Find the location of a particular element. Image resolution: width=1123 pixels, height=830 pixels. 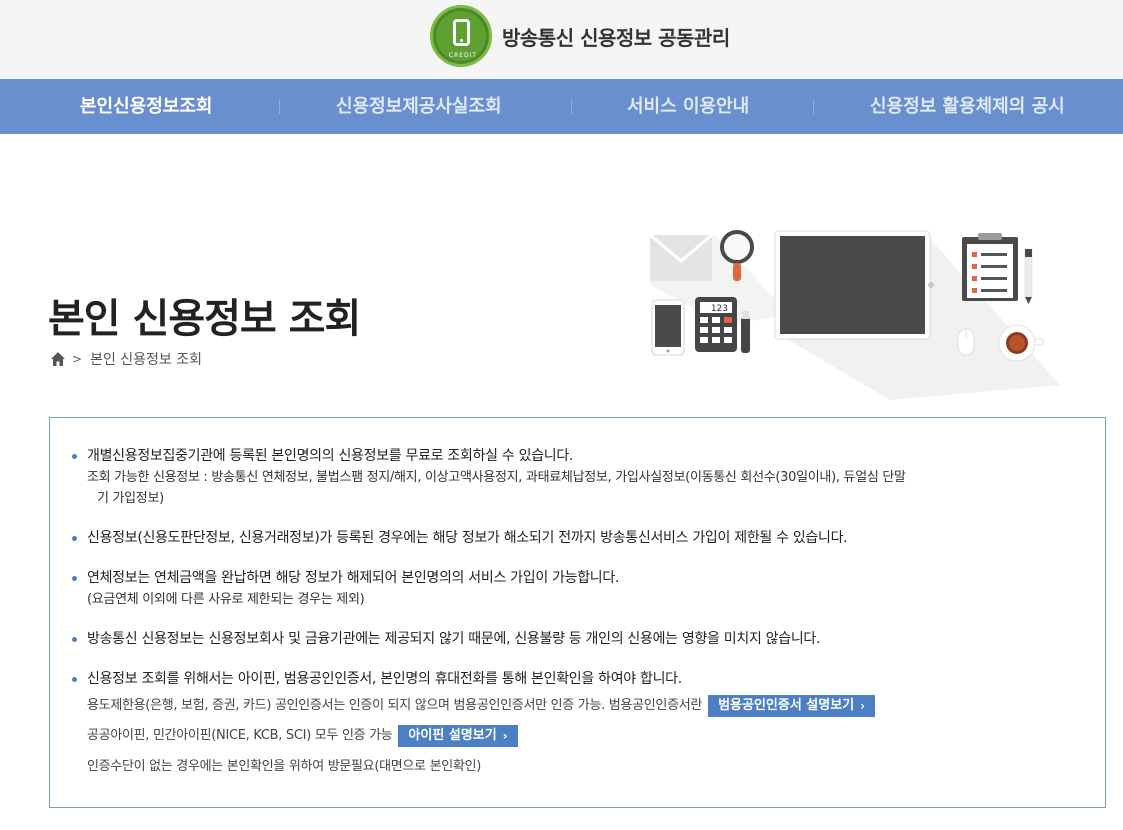

ipin-guide-button-label: 아이핀 설명보기 is located at coordinates (452, 735).